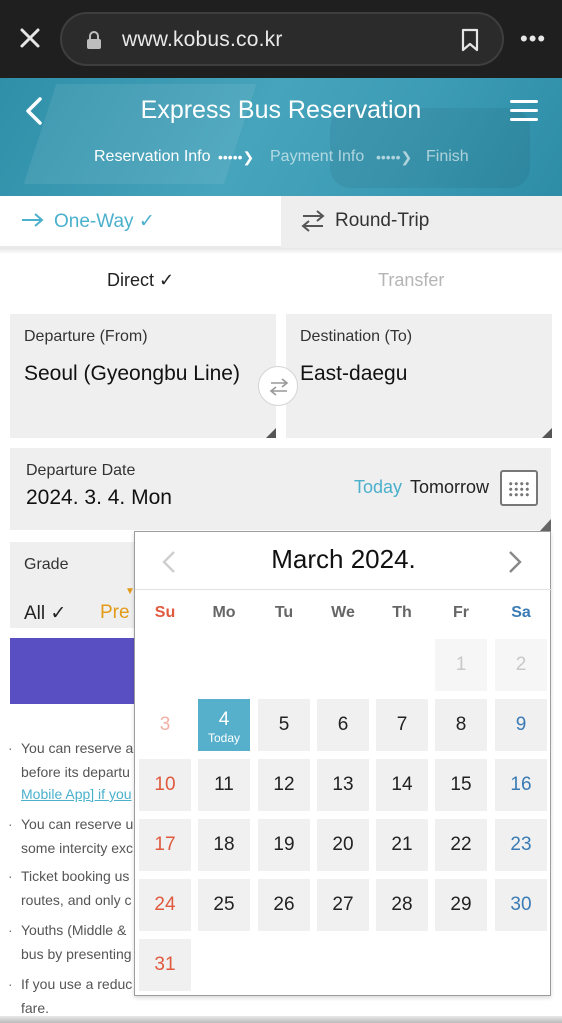  Describe the element at coordinates (470, 40) in the screenshot. I see `bookmark-icon` at that location.